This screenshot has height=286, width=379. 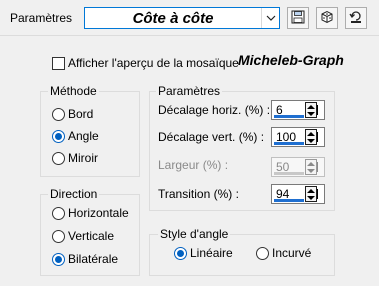 What do you see at coordinates (289, 116) in the screenshot?
I see `offset-h-slider-bar` at bounding box center [289, 116].